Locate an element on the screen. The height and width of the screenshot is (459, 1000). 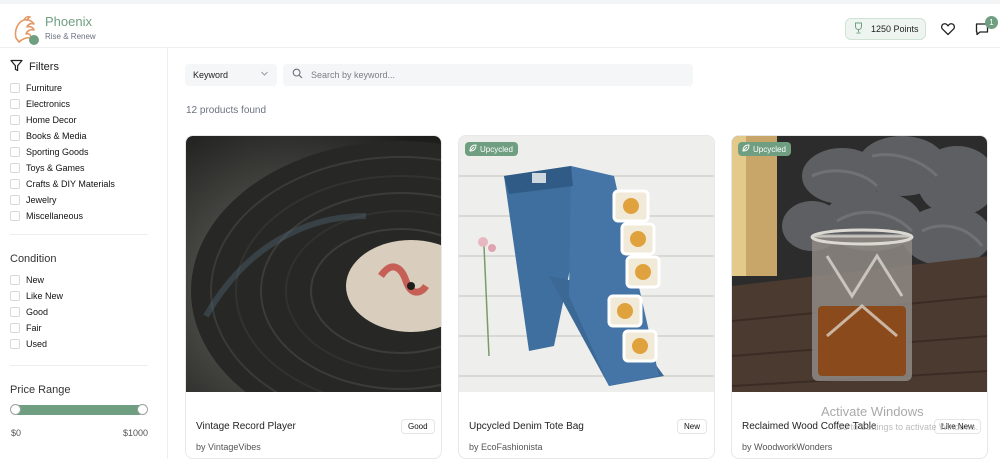
category-label: Crafts & DIY Materials is located at coordinates (70, 184).